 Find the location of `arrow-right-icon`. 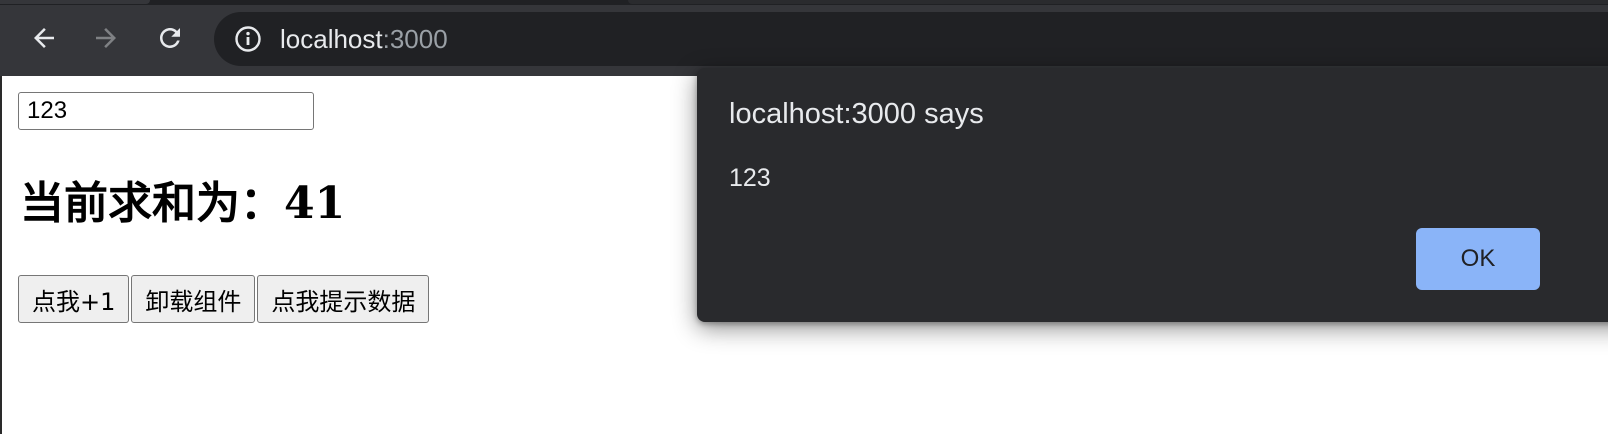

arrow-right-icon is located at coordinates (106, 38).